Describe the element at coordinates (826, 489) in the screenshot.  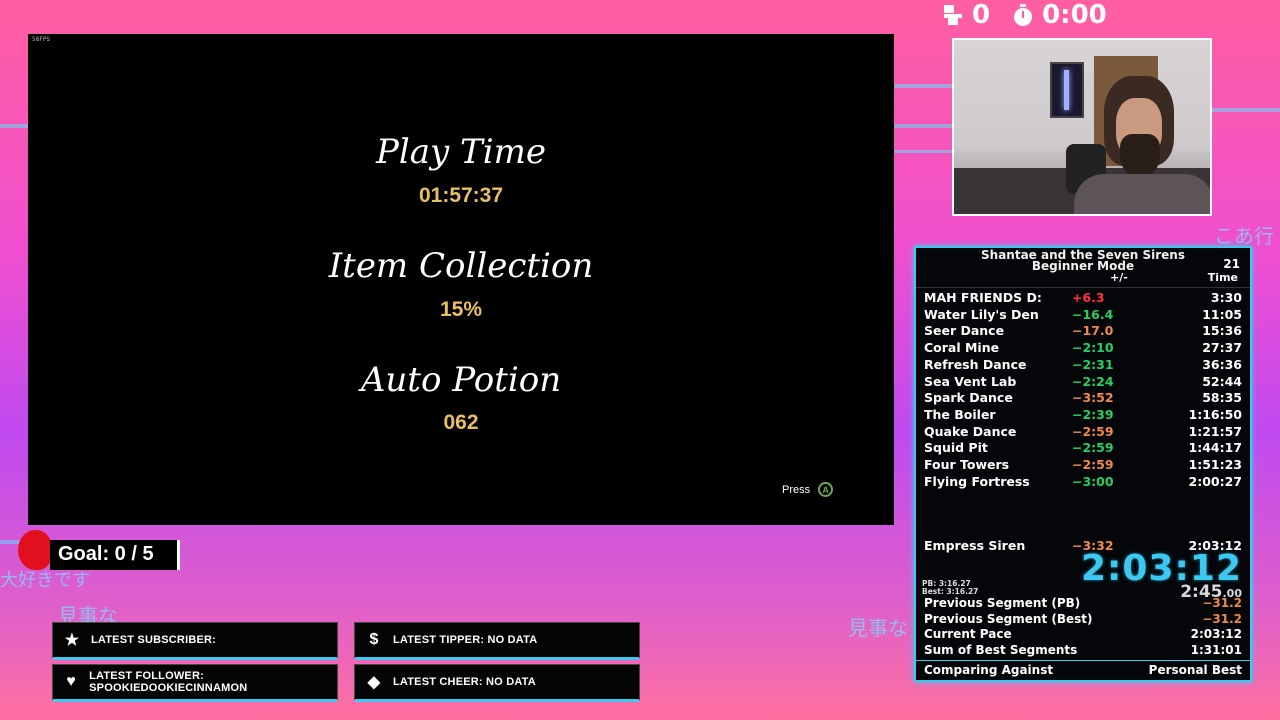
I see `a-button-icon: A` at that location.